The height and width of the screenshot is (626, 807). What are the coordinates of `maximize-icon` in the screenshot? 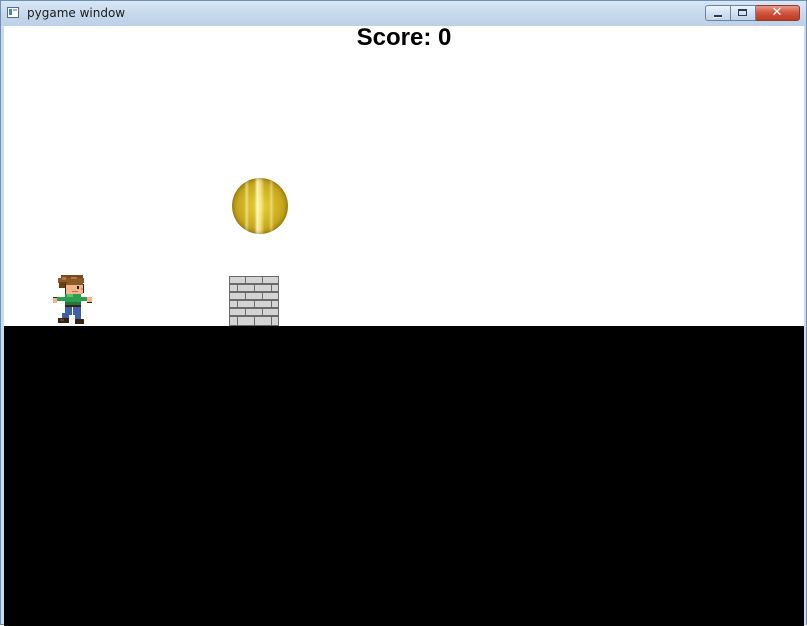 It's located at (742, 12).